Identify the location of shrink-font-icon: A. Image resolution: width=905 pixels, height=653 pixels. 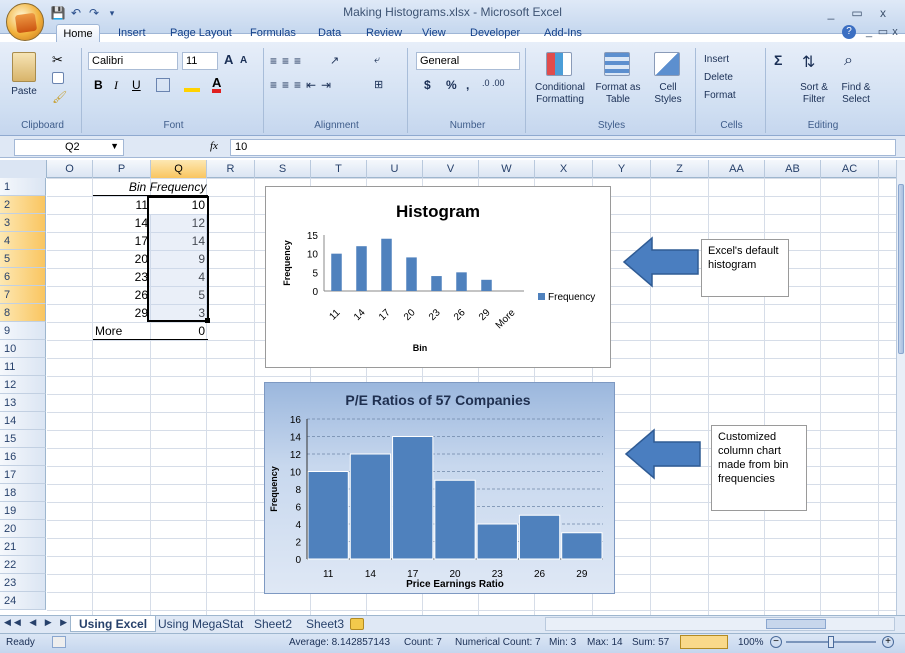
(243, 60).